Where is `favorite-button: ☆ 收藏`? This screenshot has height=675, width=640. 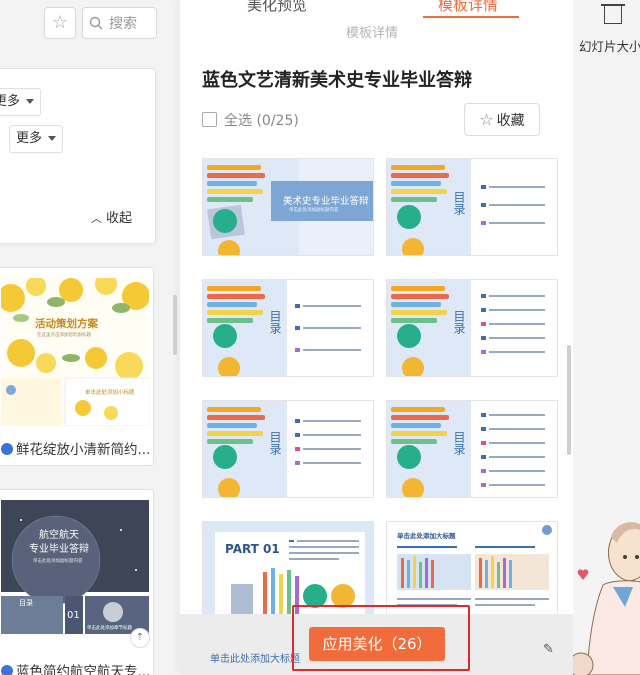
favorite-button: ☆ 收藏 is located at coordinates (502, 119).